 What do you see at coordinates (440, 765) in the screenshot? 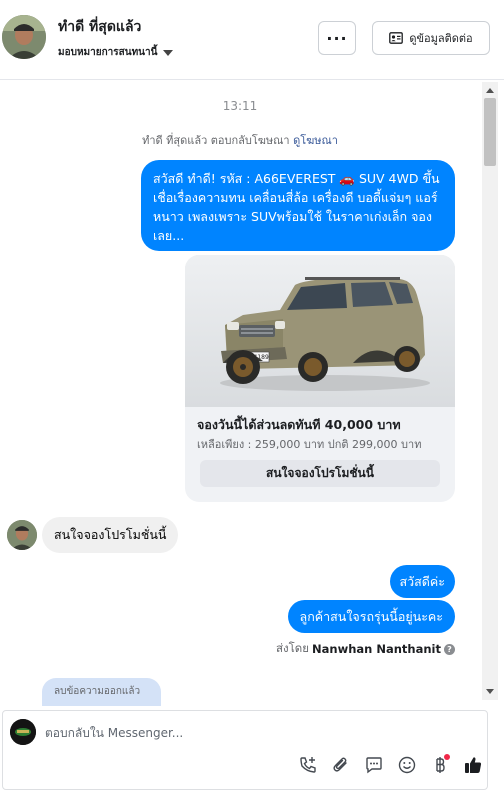
I see `payment-icon` at bounding box center [440, 765].